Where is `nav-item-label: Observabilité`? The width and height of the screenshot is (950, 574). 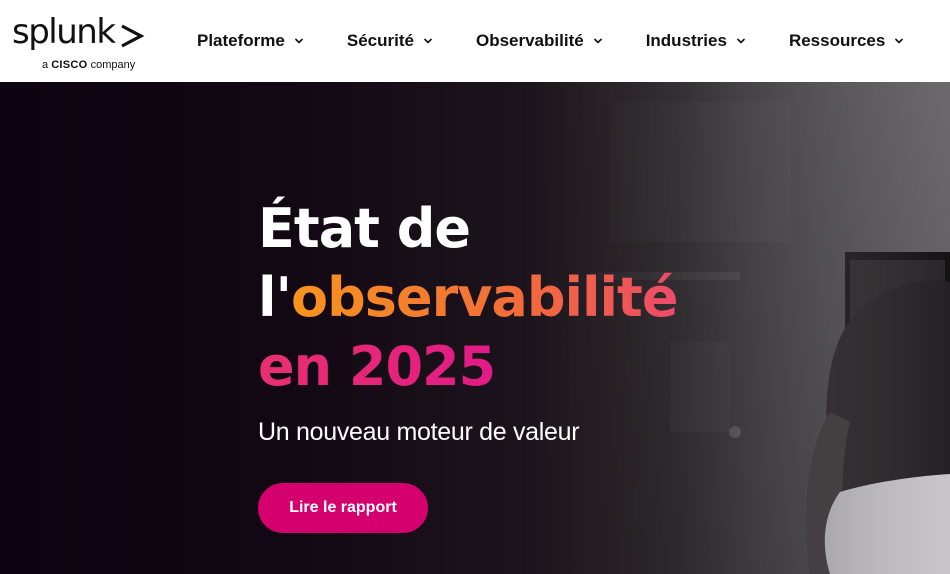 nav-item-label: Observabilité is located at coordinates (529, 40).